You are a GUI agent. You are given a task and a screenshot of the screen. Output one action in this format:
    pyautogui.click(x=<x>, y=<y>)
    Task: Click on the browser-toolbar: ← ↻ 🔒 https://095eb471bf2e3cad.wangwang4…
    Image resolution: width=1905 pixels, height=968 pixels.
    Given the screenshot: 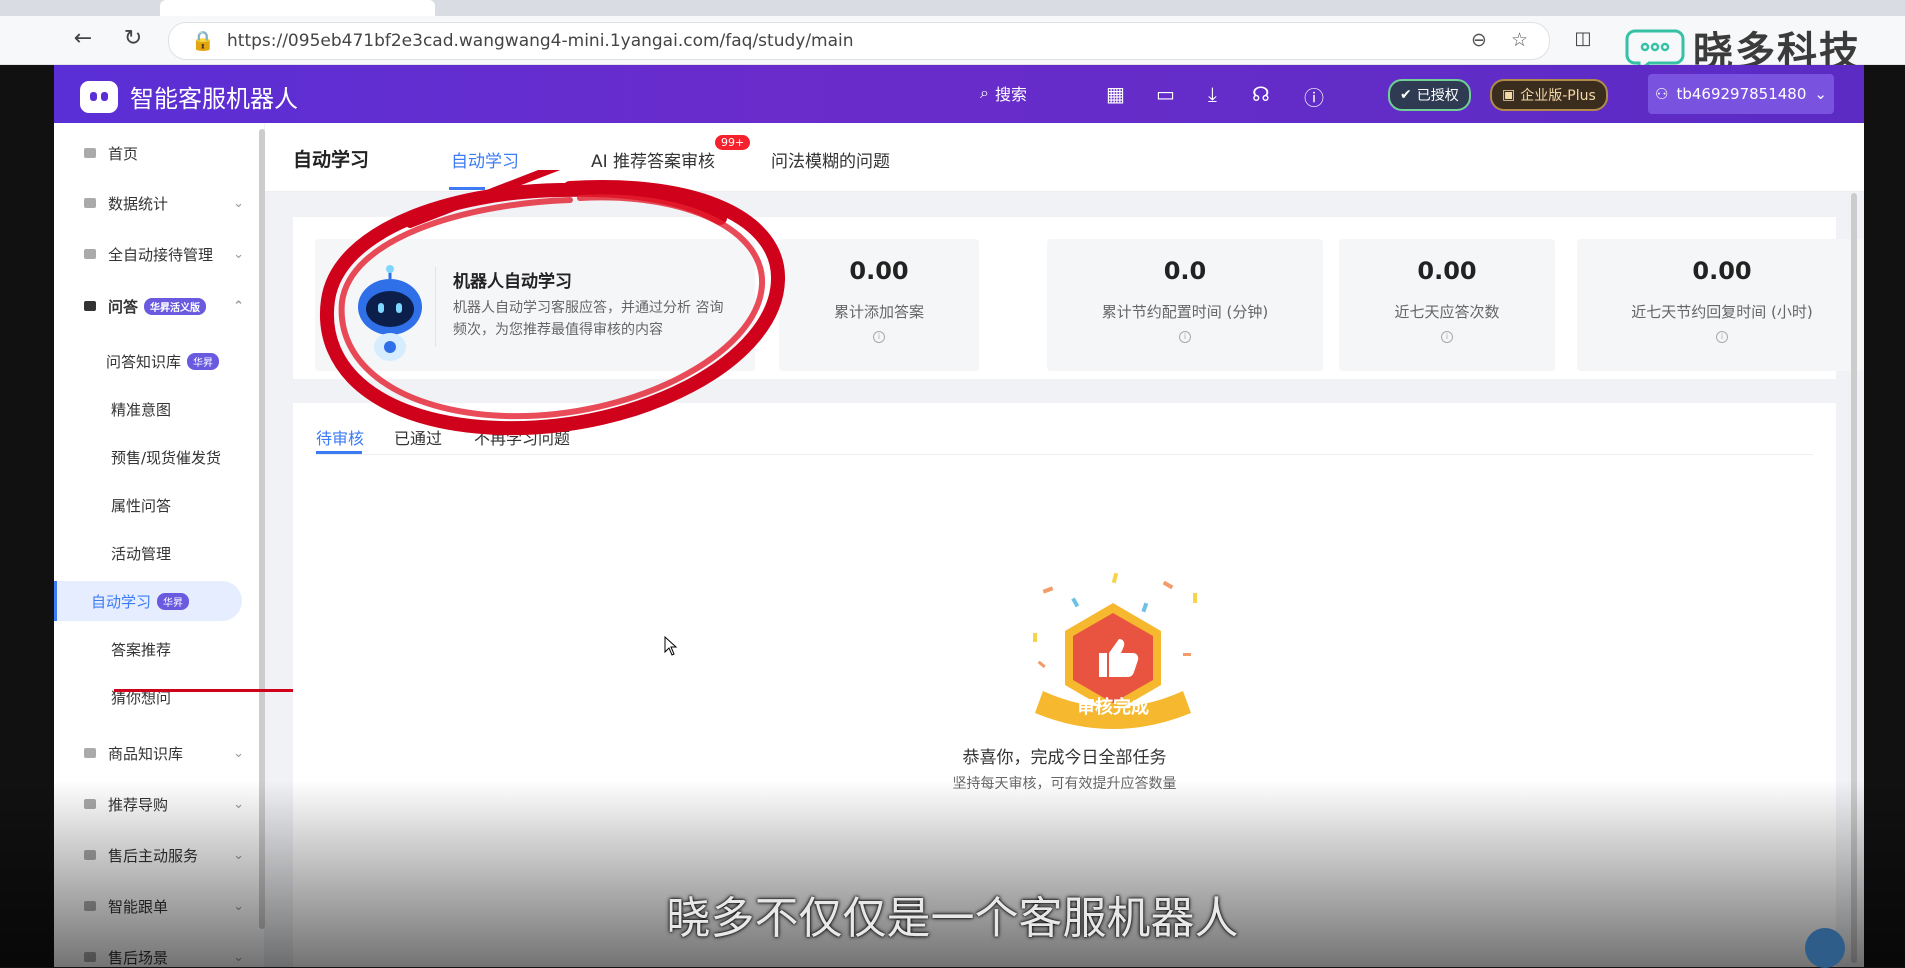 What is the action you would take?
    pyautogui.click(x=952, y=45)
    